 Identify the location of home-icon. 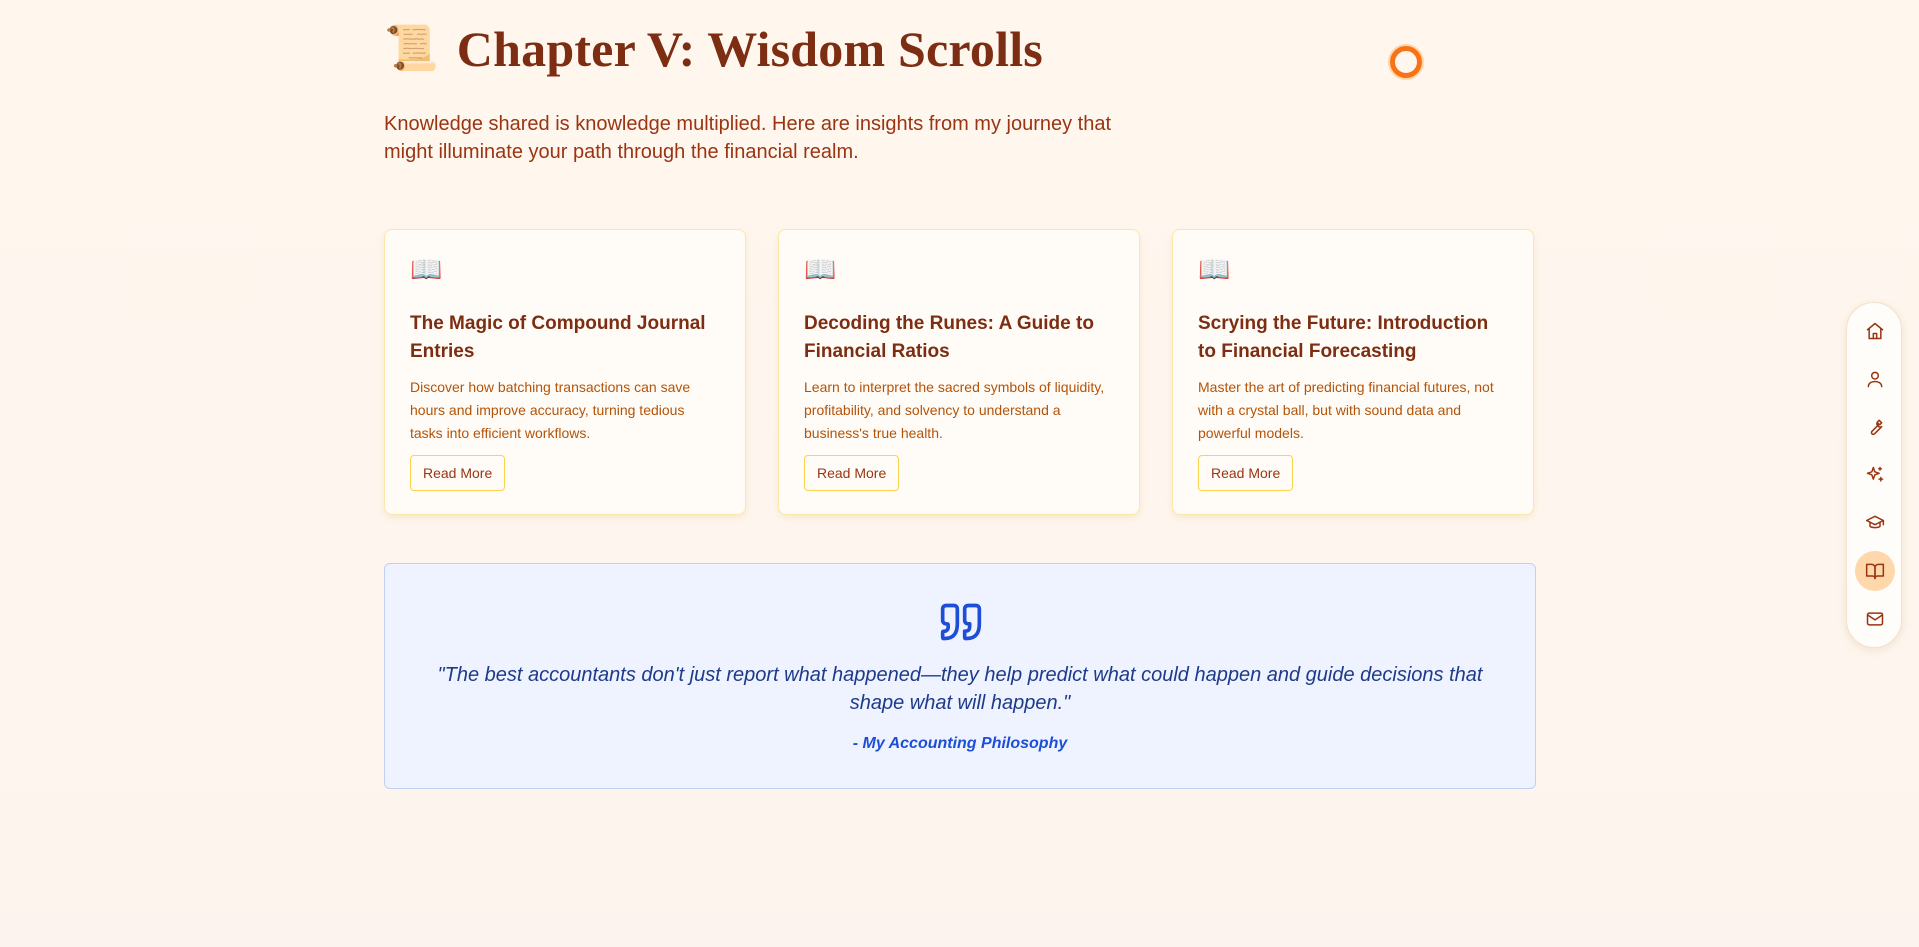
(1875, 331).